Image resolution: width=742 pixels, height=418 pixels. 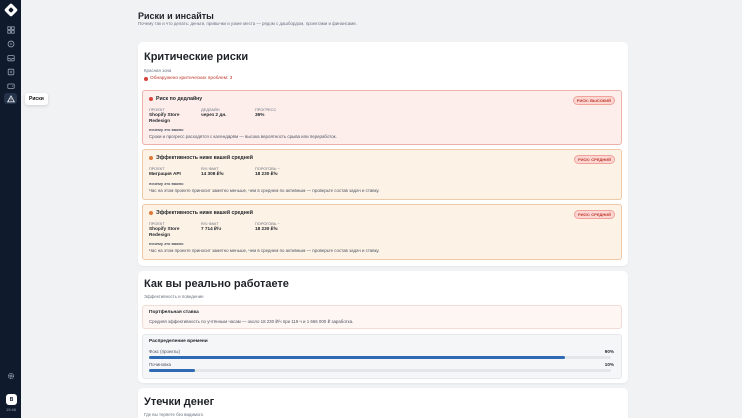 I want to click on portfolio-title: Портфельная ставка, so click(x=174, y=312).